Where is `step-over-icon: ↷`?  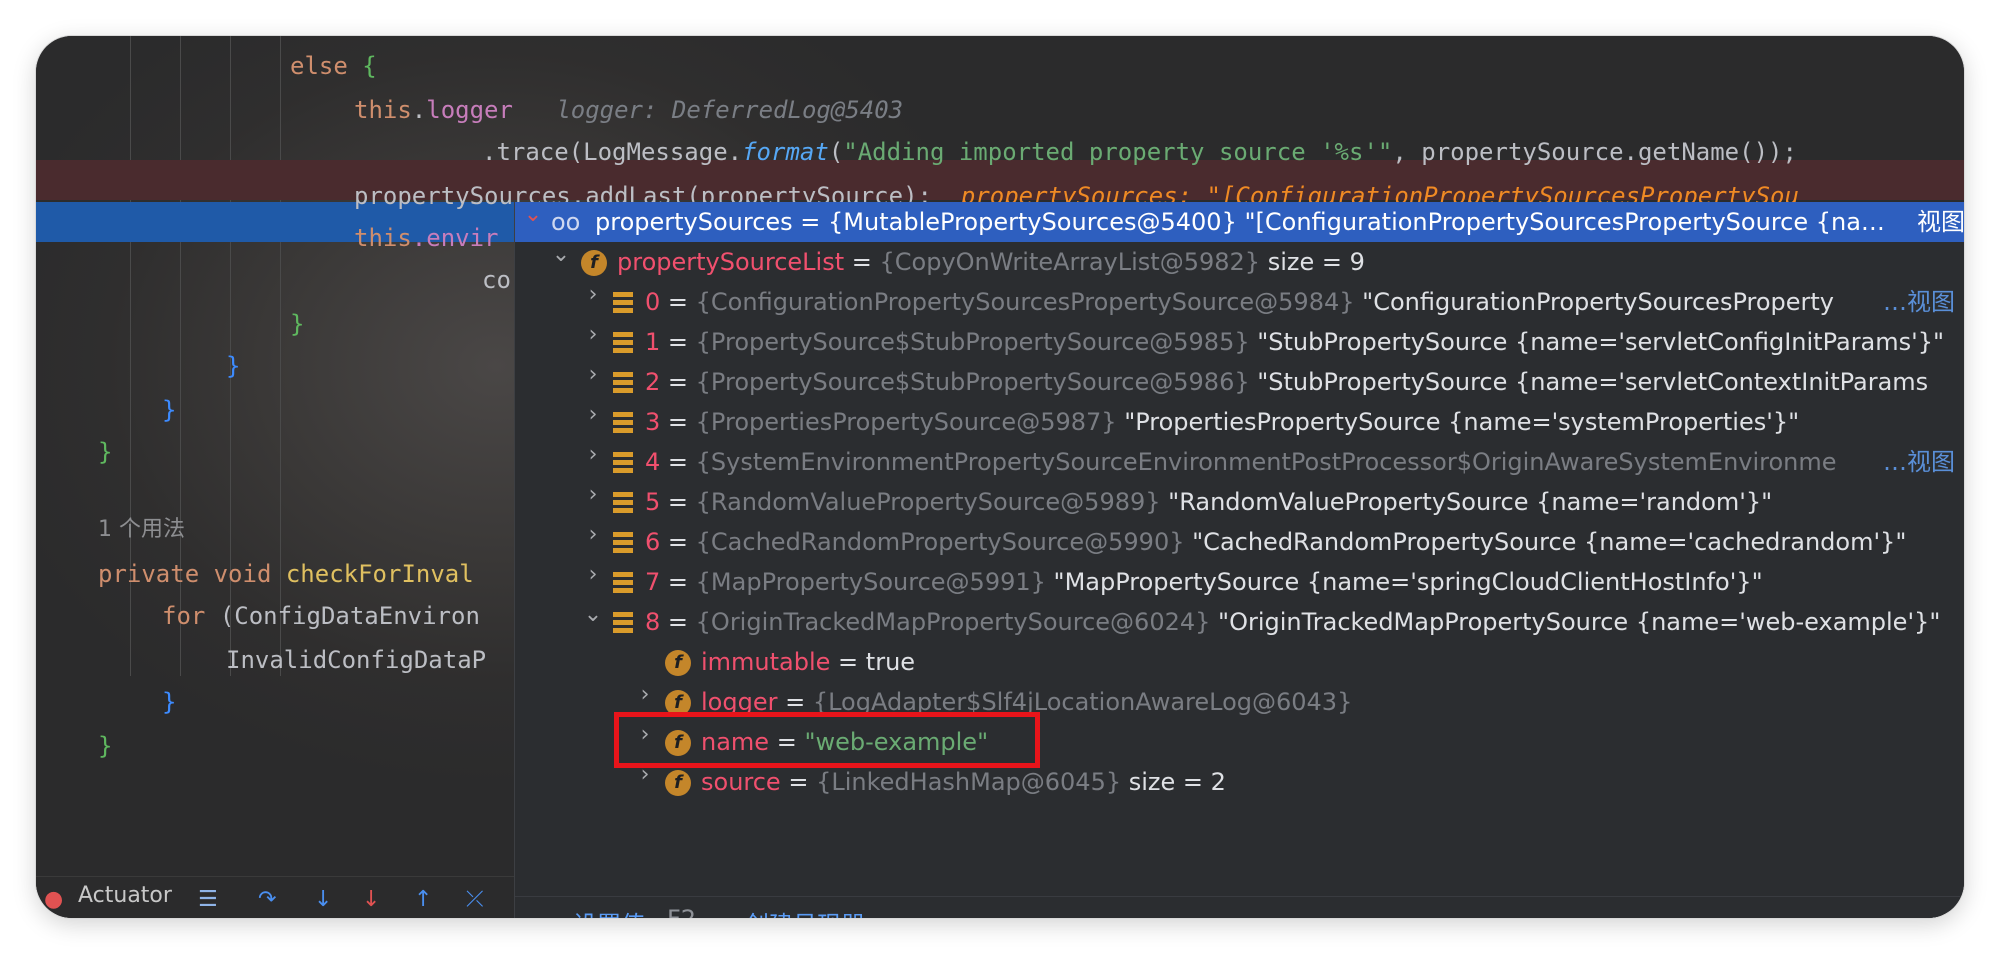
step-over-icon: ↷ is located at coordinates (267, 899).